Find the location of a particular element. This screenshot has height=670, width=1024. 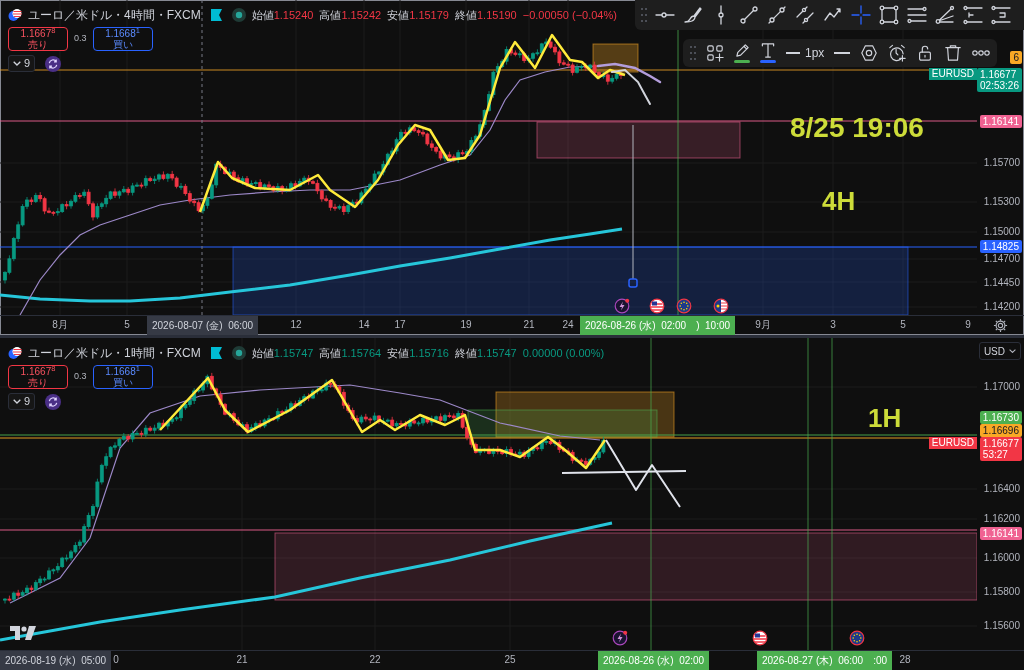

time-tick: 17 is located at coordinates (400, 325).